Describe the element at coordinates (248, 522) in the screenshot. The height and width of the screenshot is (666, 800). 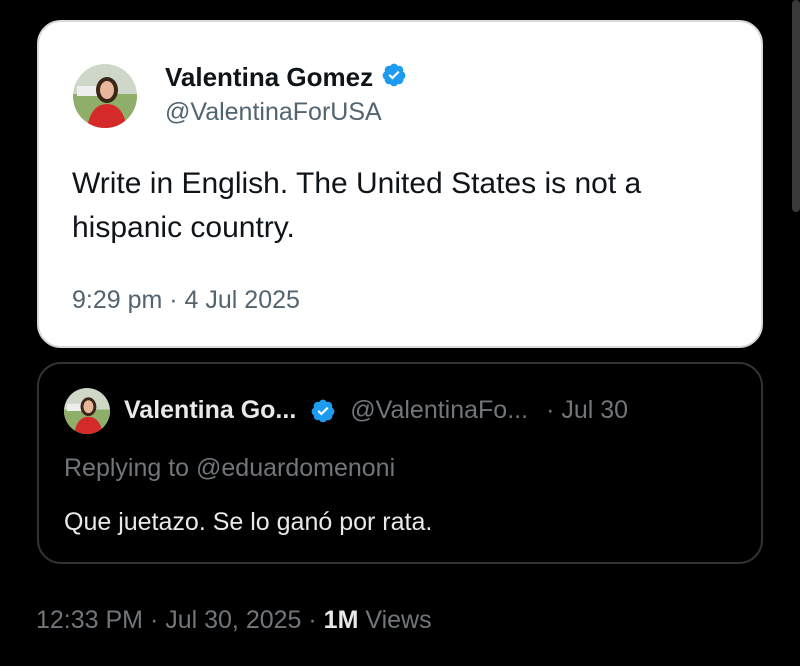
I see `reply-text: Que juetazo. Se lo ganó por rata.` at that location.